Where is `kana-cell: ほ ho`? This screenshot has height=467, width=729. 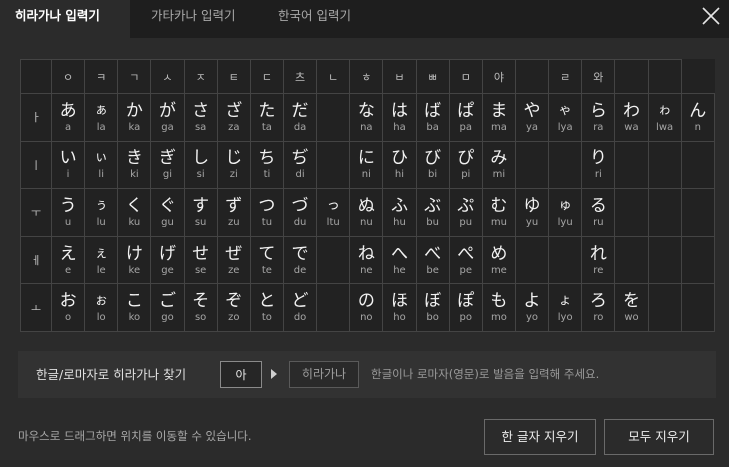 kana-cell: ほ ho is located at coordinates (399, 307).